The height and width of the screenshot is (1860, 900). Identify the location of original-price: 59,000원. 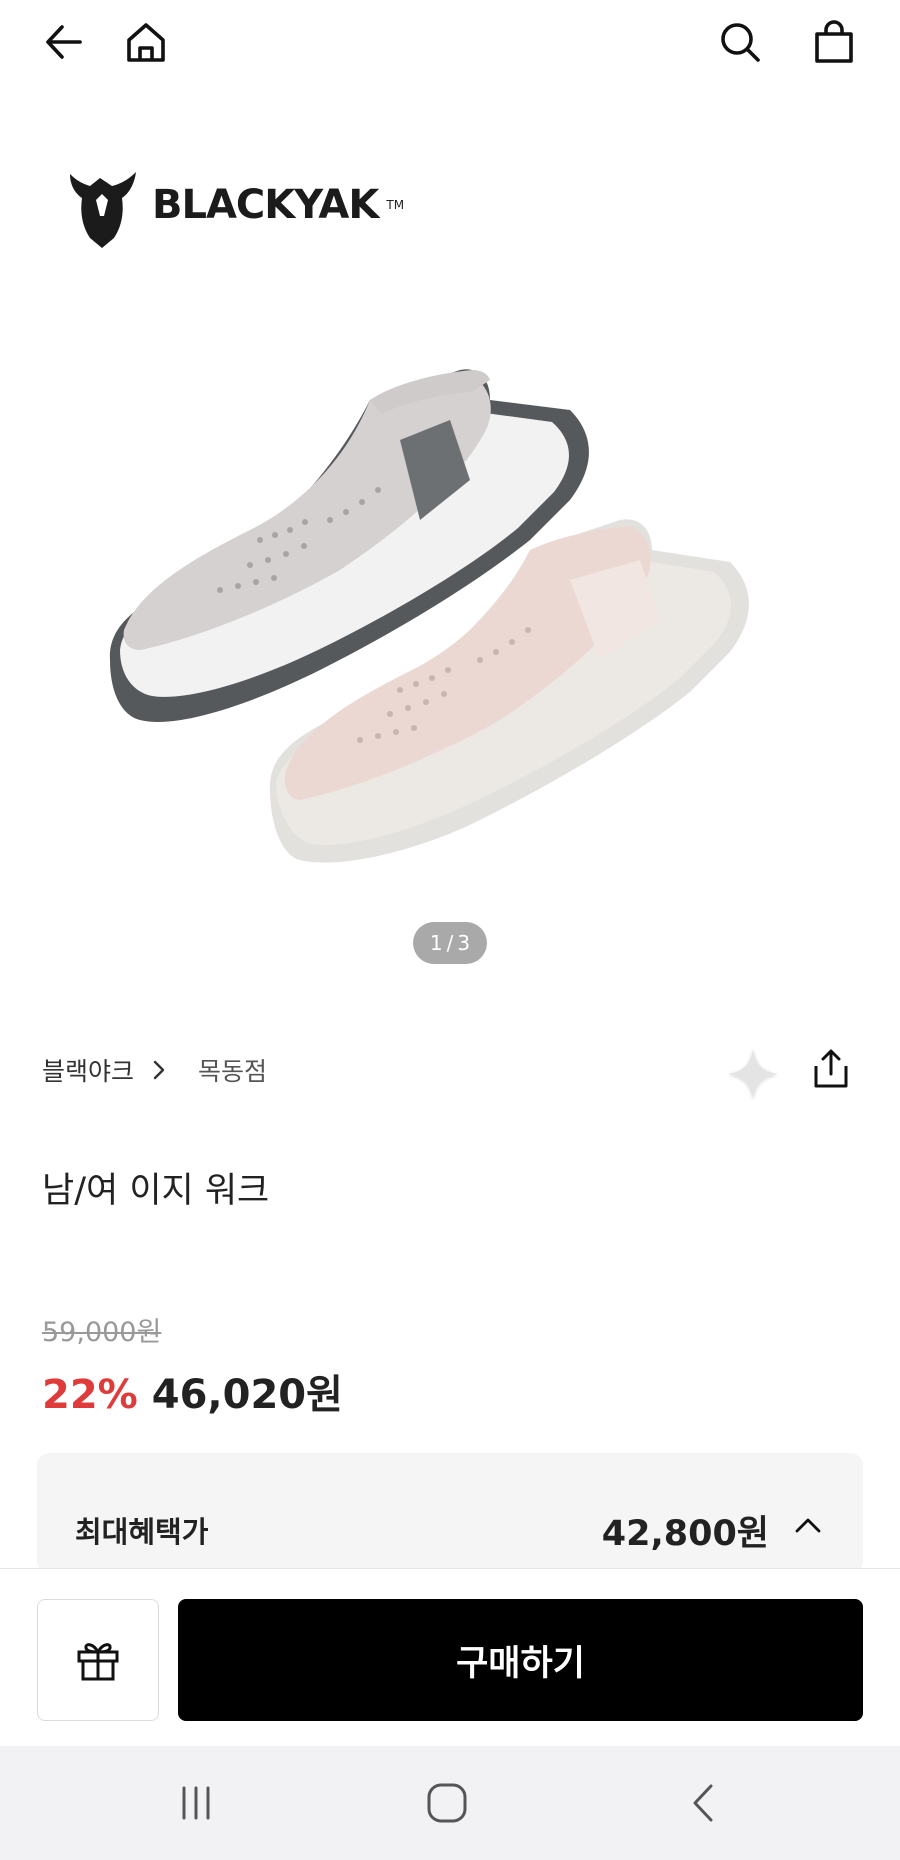
(102, 1332).